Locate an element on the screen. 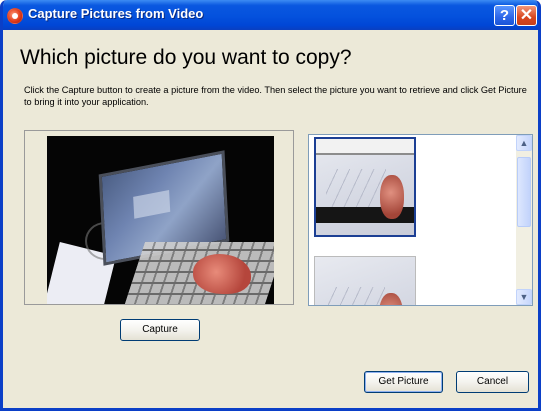 The image size is (541, 411). video-hand-shape is located at coordinates (222, 274).